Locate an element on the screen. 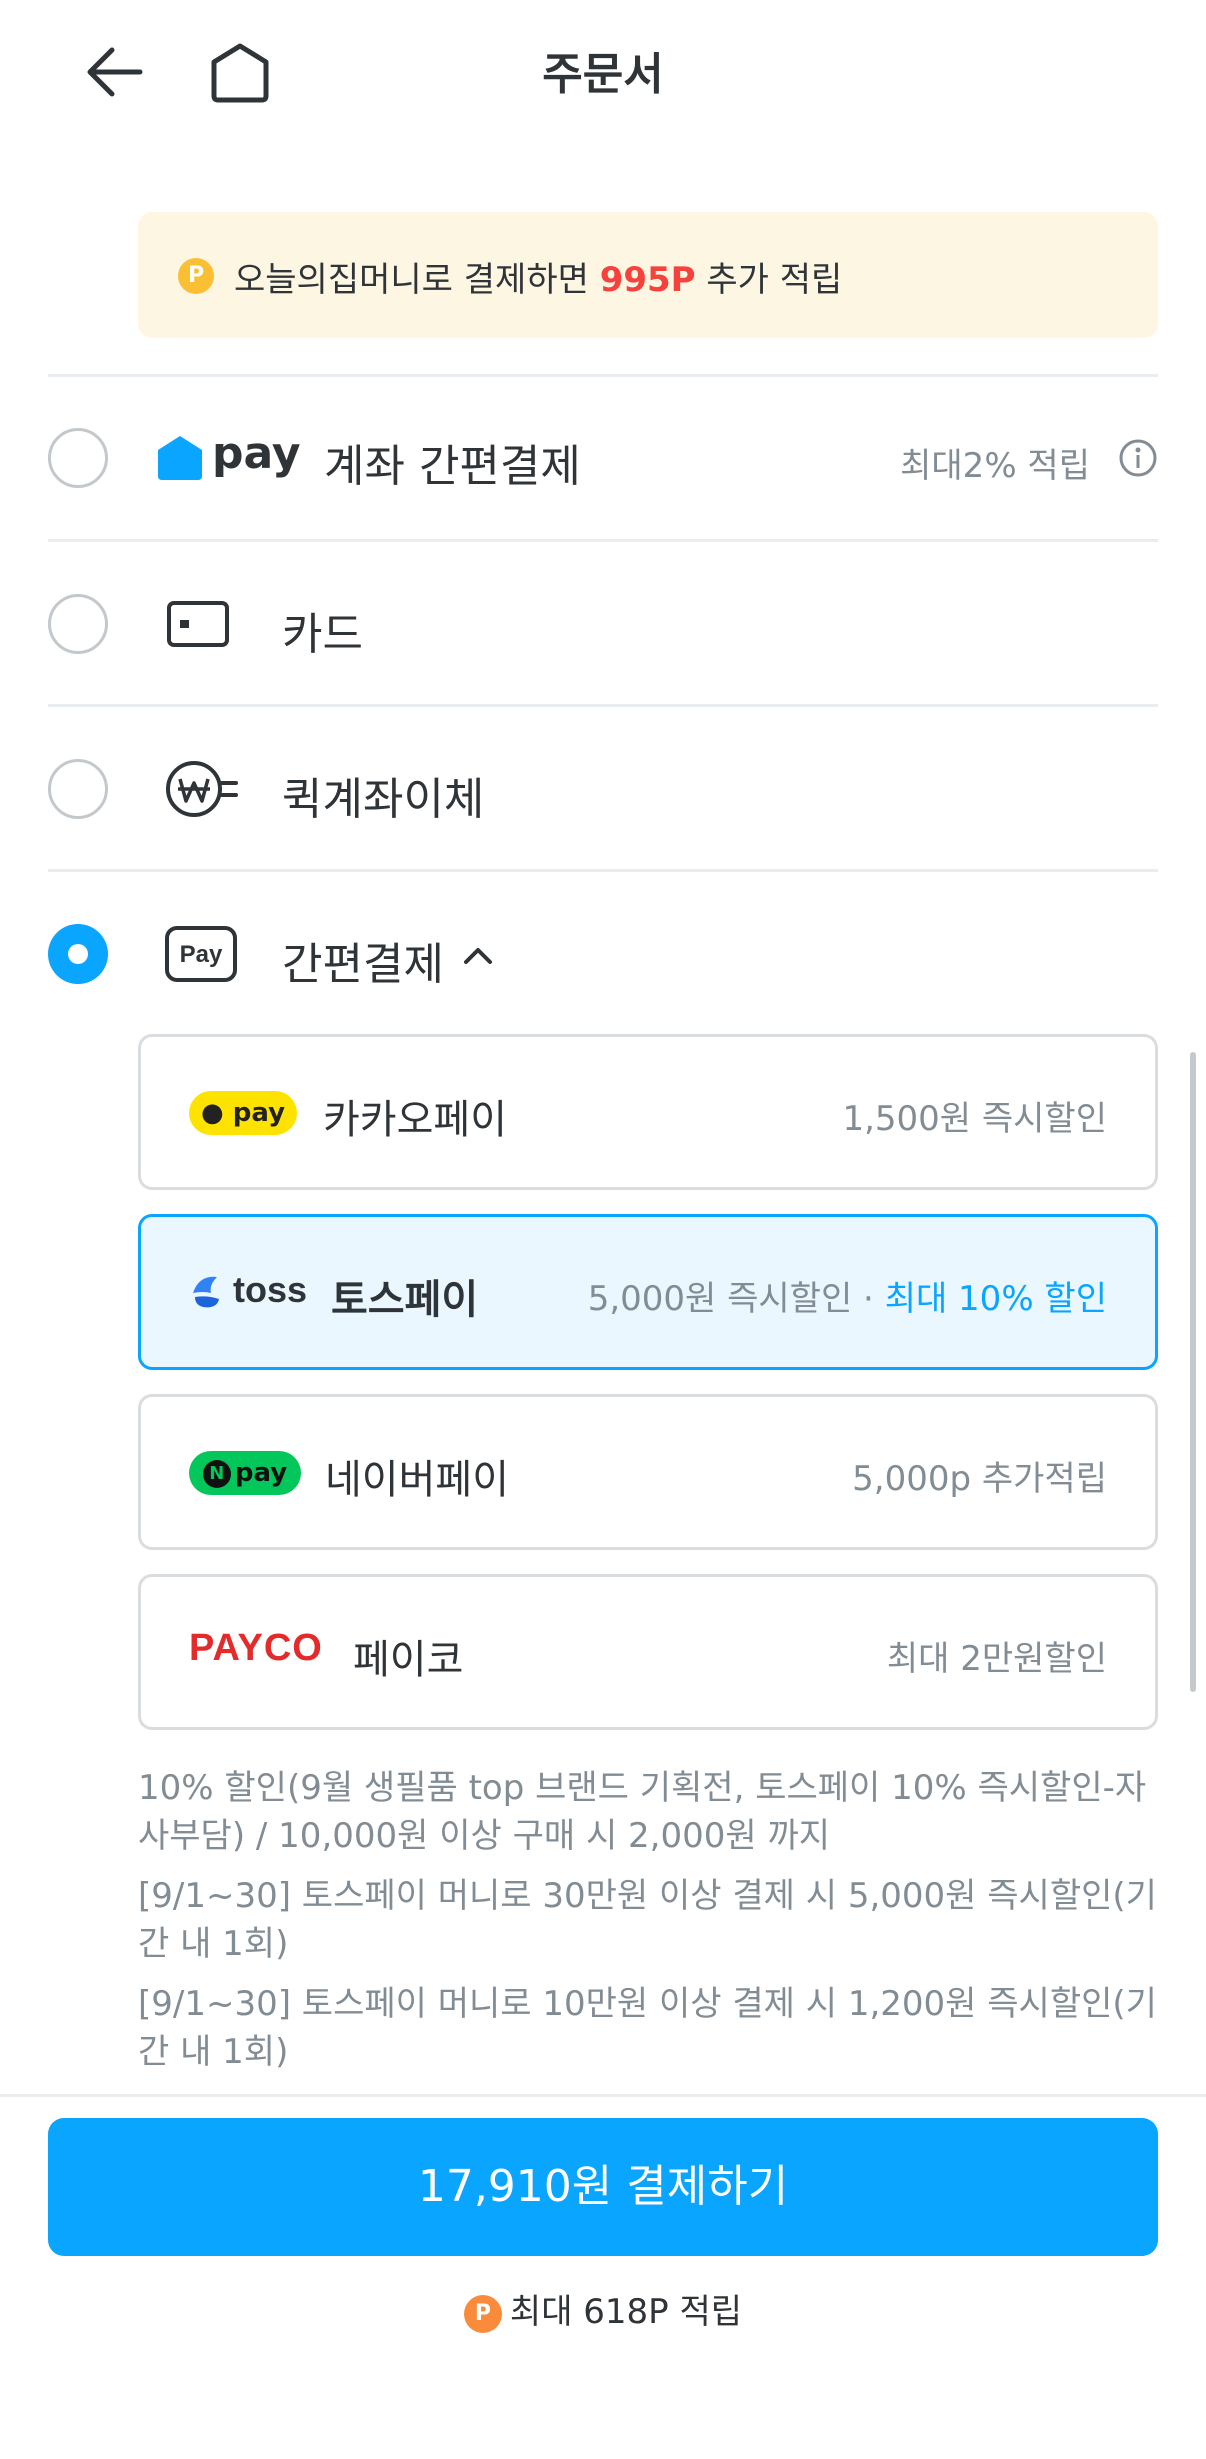  radio-easy-pay is located at coordinates (78, 954).